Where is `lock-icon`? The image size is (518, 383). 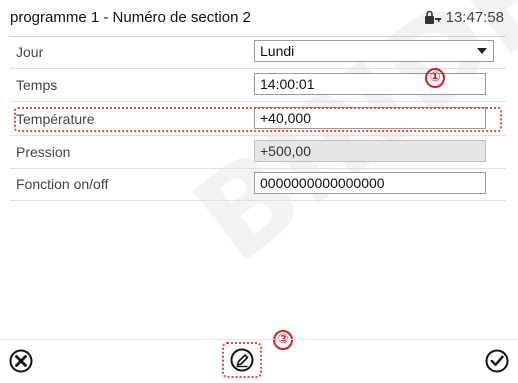
lock-icon is located at coordinates (433, 18).